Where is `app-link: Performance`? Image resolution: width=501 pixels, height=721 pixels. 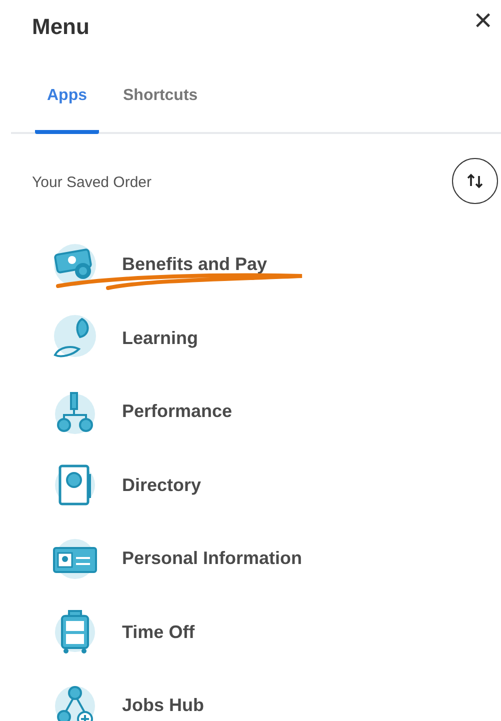
app-link: Performance is located at coordinates (177, 412).